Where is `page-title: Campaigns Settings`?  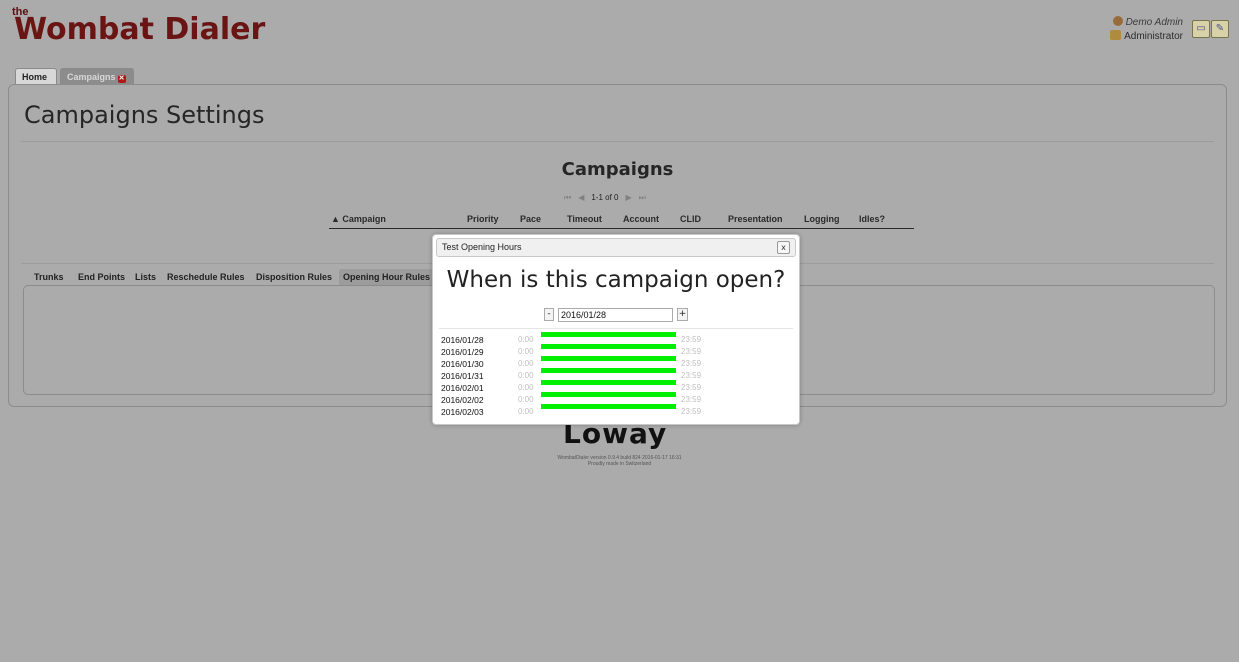
page-title: Campaigns Settings is located at coordinates (144, 115).